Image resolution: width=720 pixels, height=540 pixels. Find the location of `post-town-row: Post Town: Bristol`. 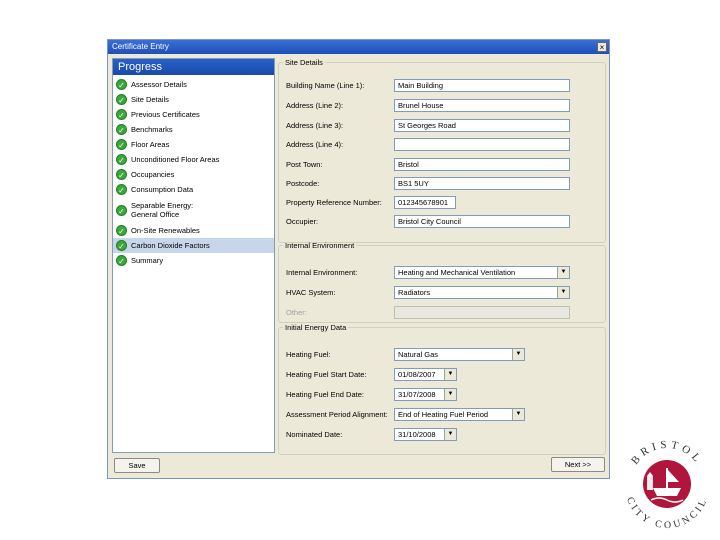

post-town-row: Post Town: Bristol is located at coordinates (442, 165).